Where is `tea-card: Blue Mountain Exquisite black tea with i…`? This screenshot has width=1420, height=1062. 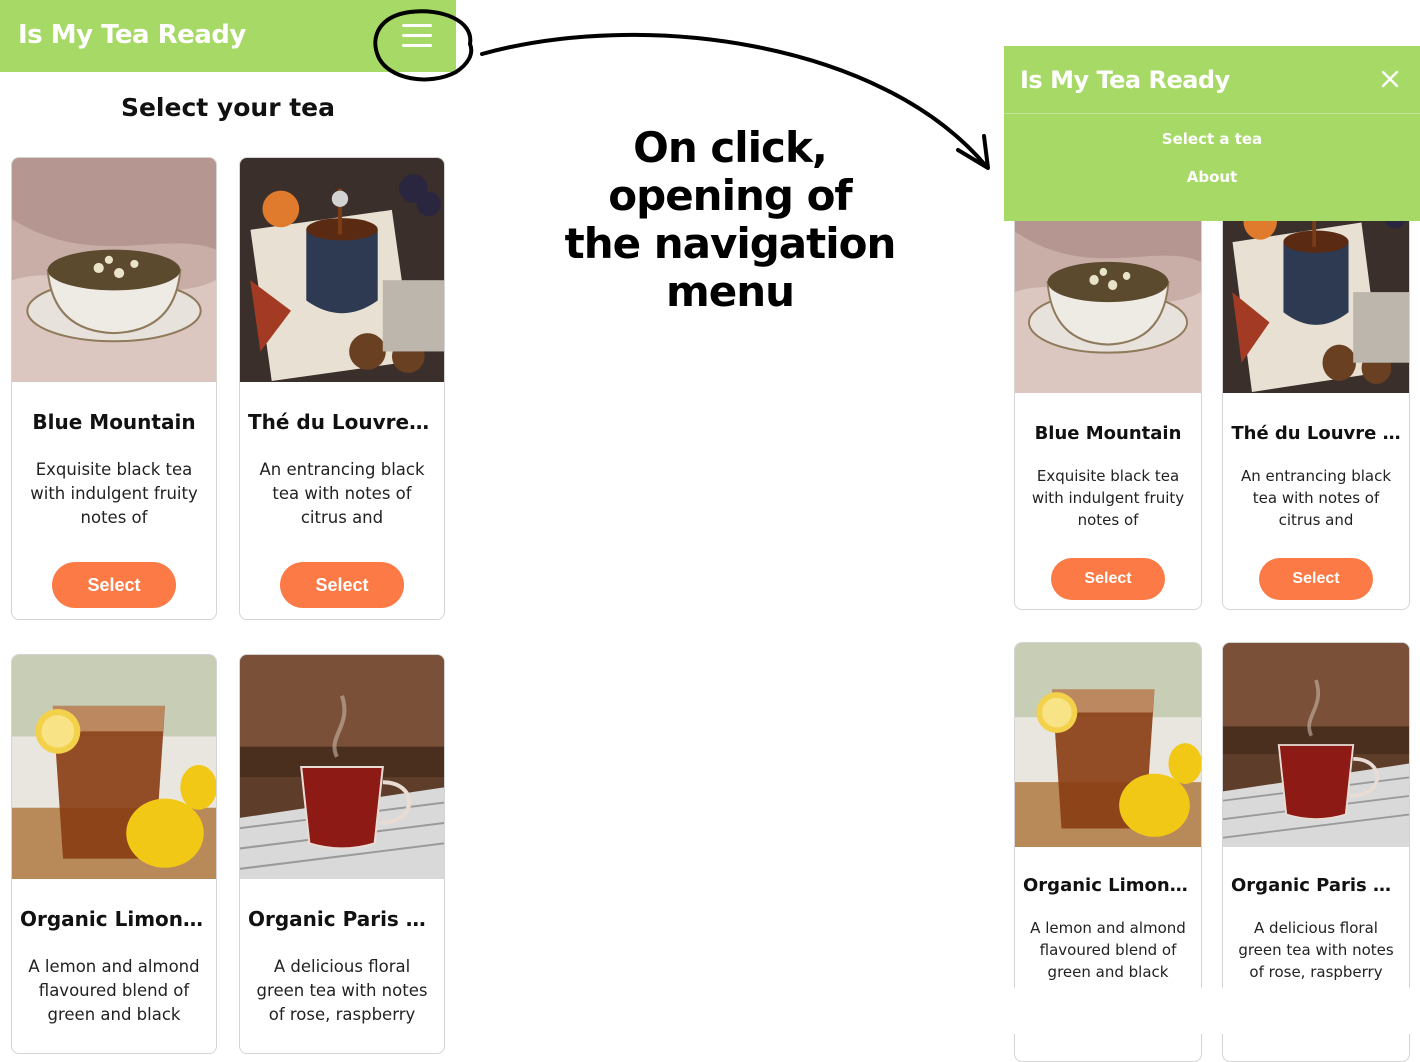 tea-card: Blue Mountain Exquisite black tea with i… is located at coordinates (1108, 390).